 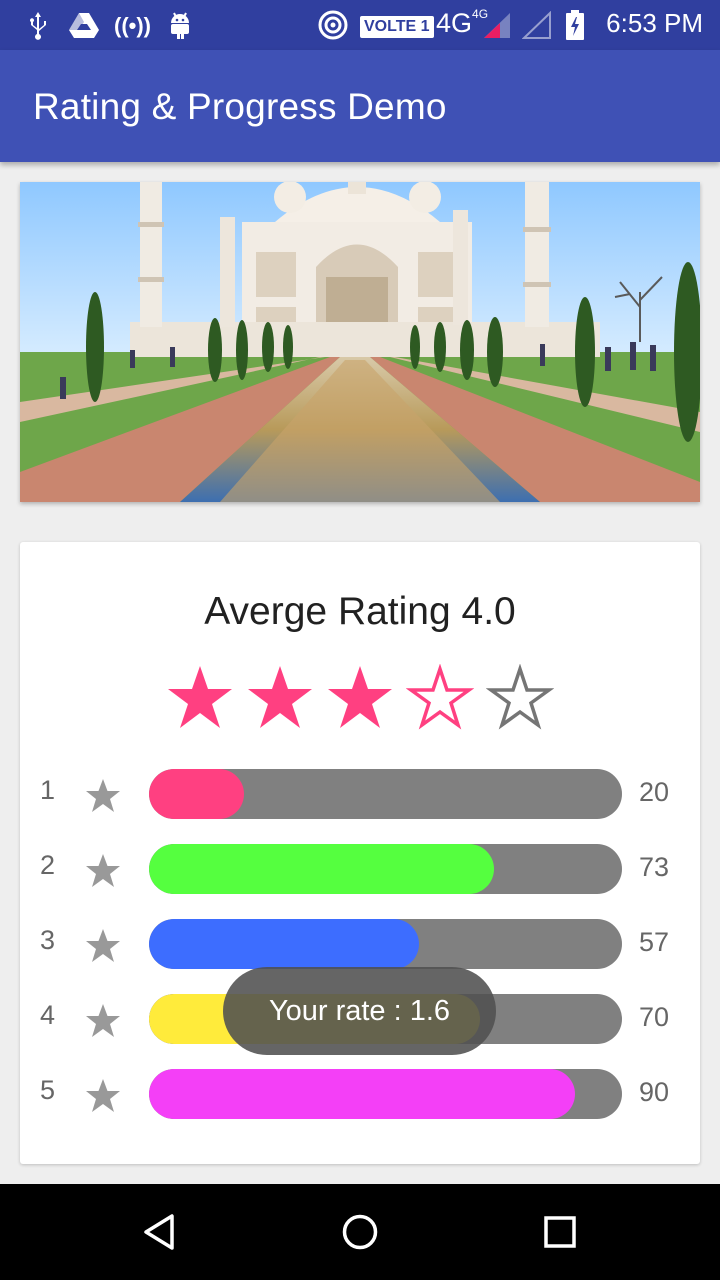 I want to click on rating-row-count: 57, so click(x=654, y=942).